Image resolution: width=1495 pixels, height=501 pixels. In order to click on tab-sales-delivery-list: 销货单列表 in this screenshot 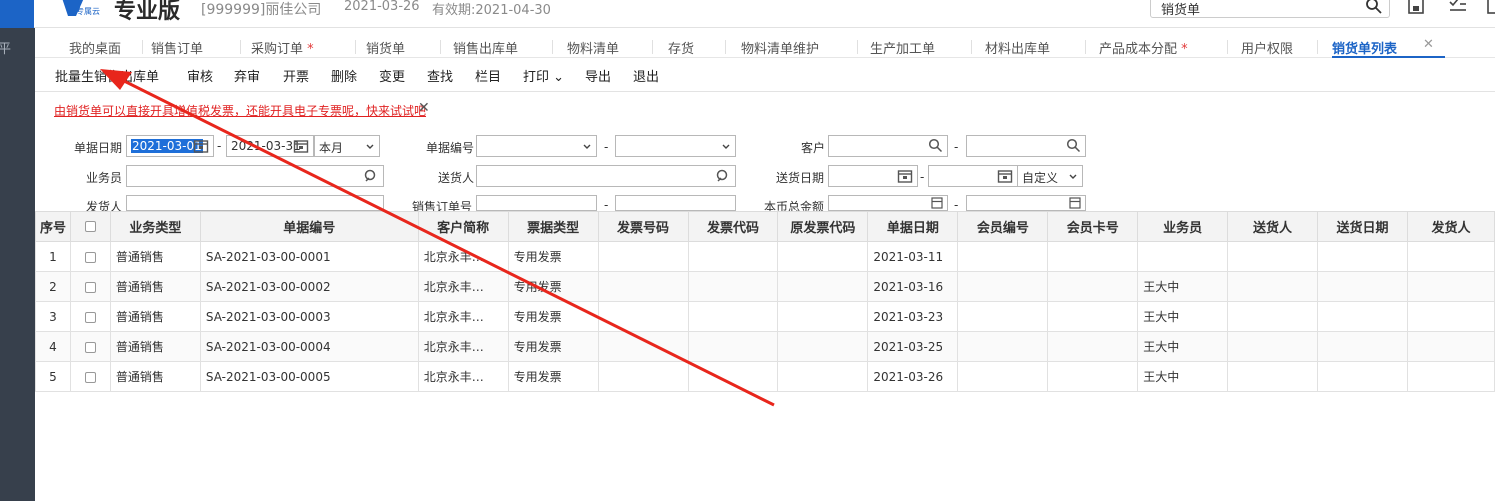, I will do `click(1364, 47)`.